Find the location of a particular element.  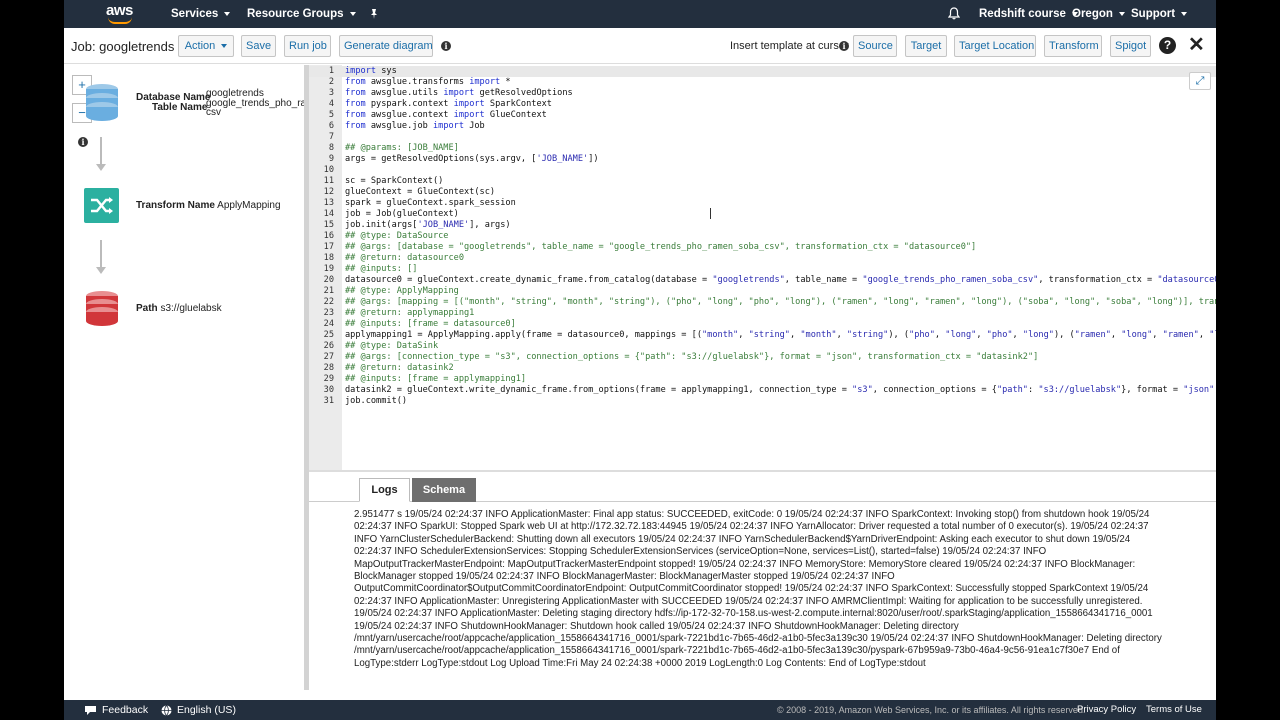

services-label: Services is located at coordinates (195, 14).